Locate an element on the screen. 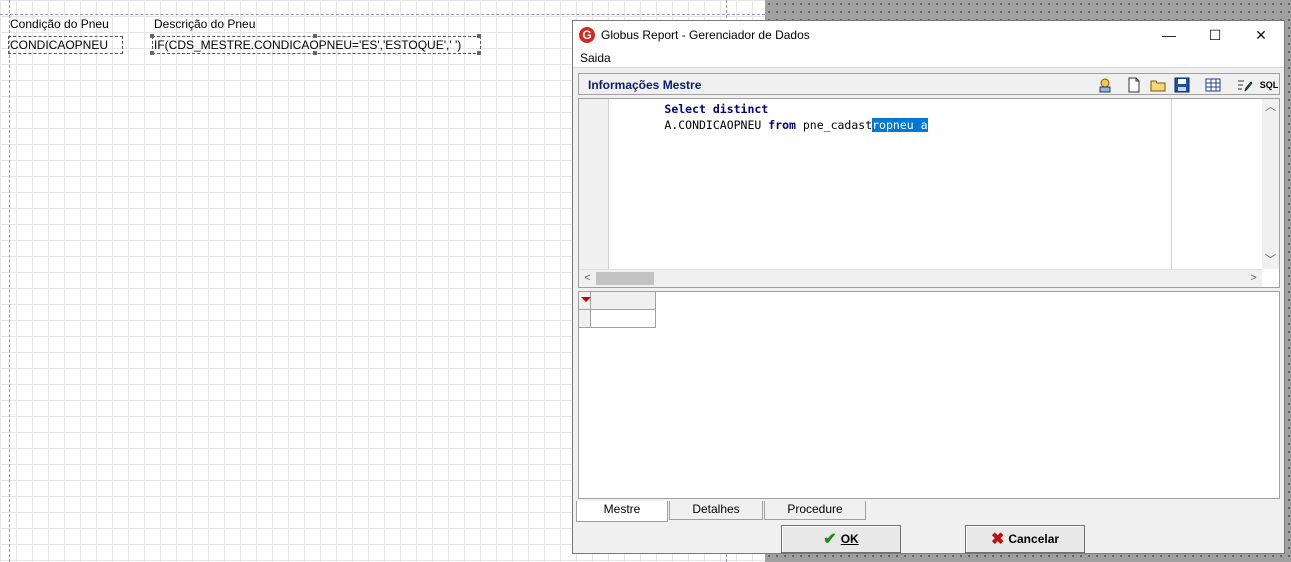 The height and width of the screenshot is (562, 1291). detail-field-condicaopneu: CONDICAOPNEU is located at coordinates (65, 45).